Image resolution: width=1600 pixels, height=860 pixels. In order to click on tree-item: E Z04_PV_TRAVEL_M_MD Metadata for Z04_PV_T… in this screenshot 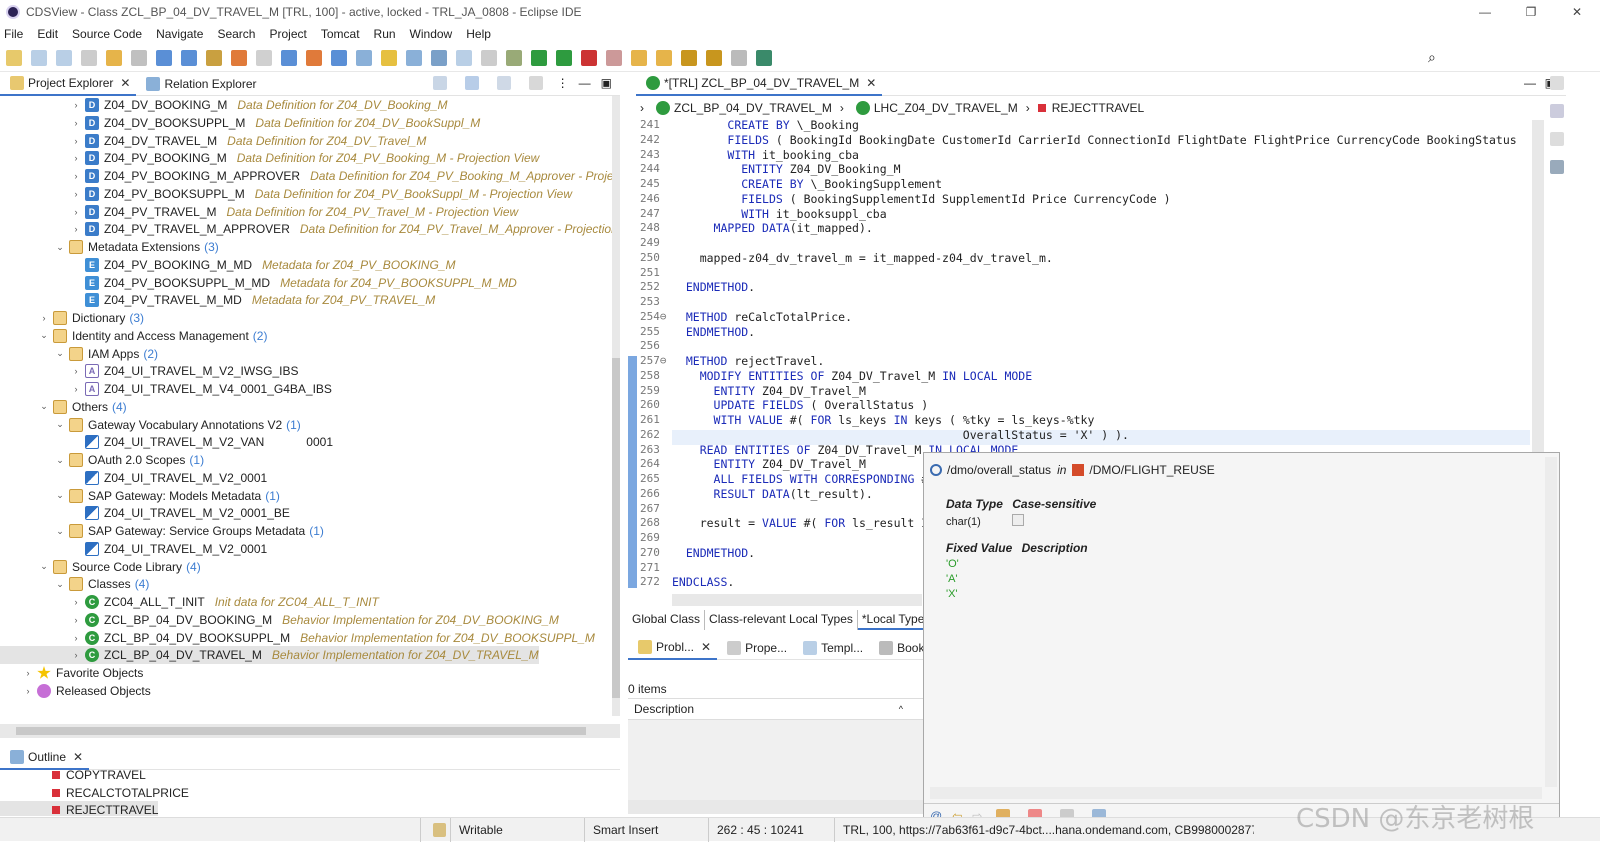, I will do `click(217, 300)`.